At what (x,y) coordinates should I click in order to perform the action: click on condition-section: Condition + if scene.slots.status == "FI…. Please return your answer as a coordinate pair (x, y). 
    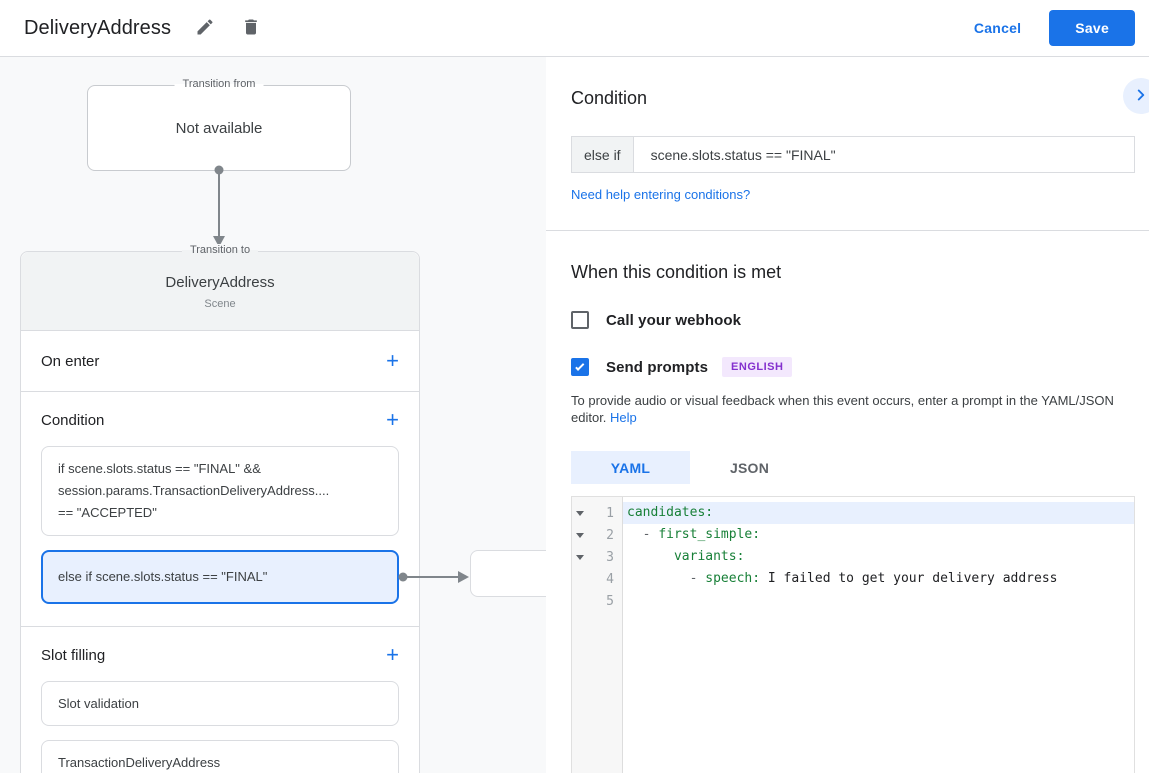
    Looking at the image, I should click on (283, 509).